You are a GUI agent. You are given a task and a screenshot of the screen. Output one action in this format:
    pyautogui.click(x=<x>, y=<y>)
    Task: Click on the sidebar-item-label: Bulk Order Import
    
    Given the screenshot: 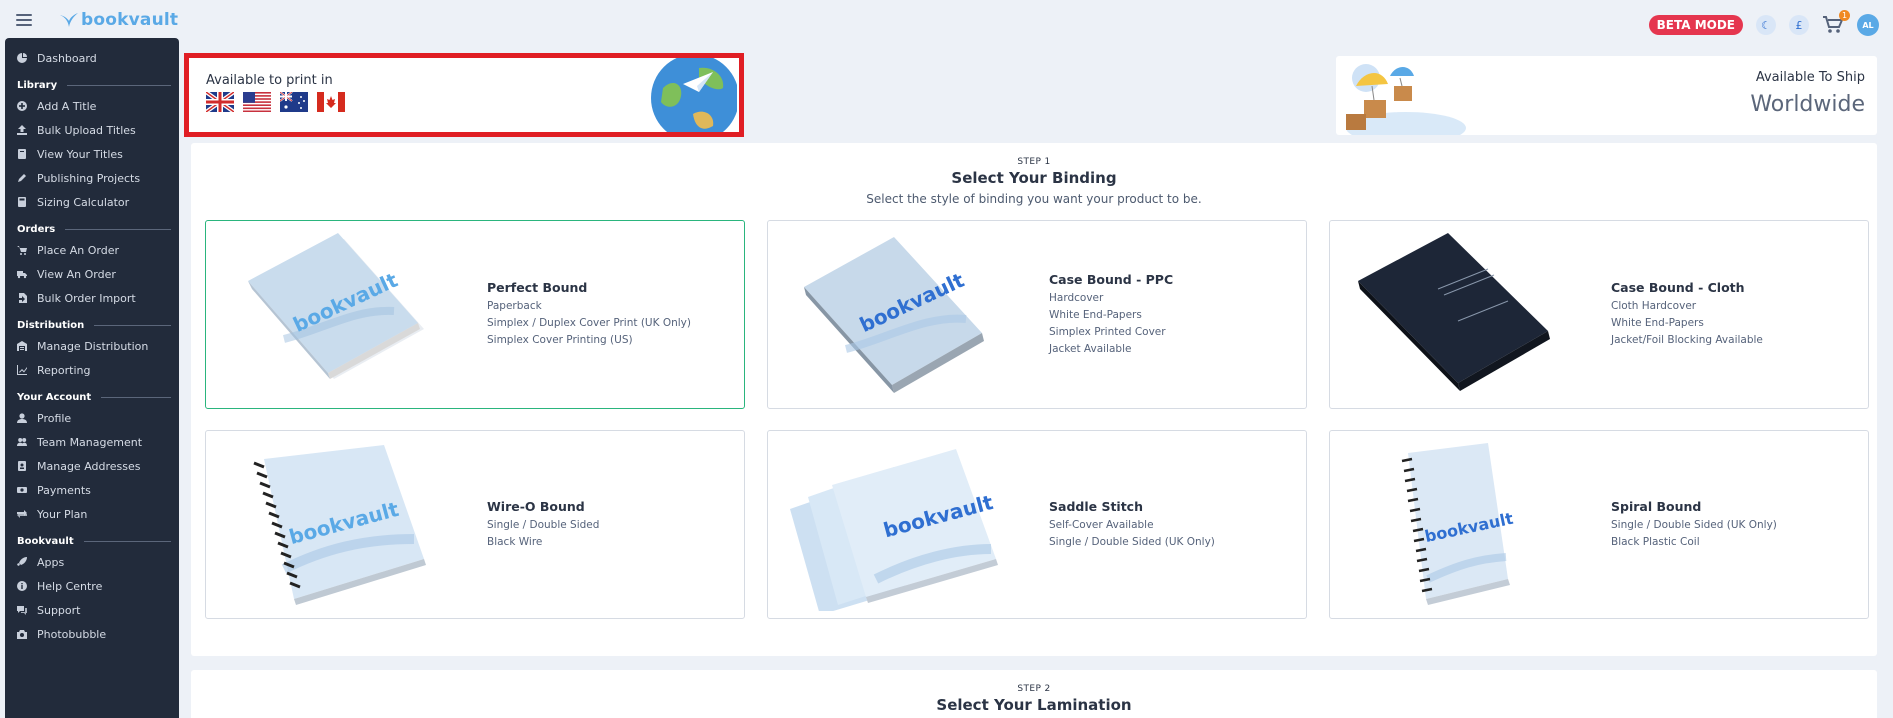 What is the action you would take?
    pyautogui.click(x=86, y=298)
    